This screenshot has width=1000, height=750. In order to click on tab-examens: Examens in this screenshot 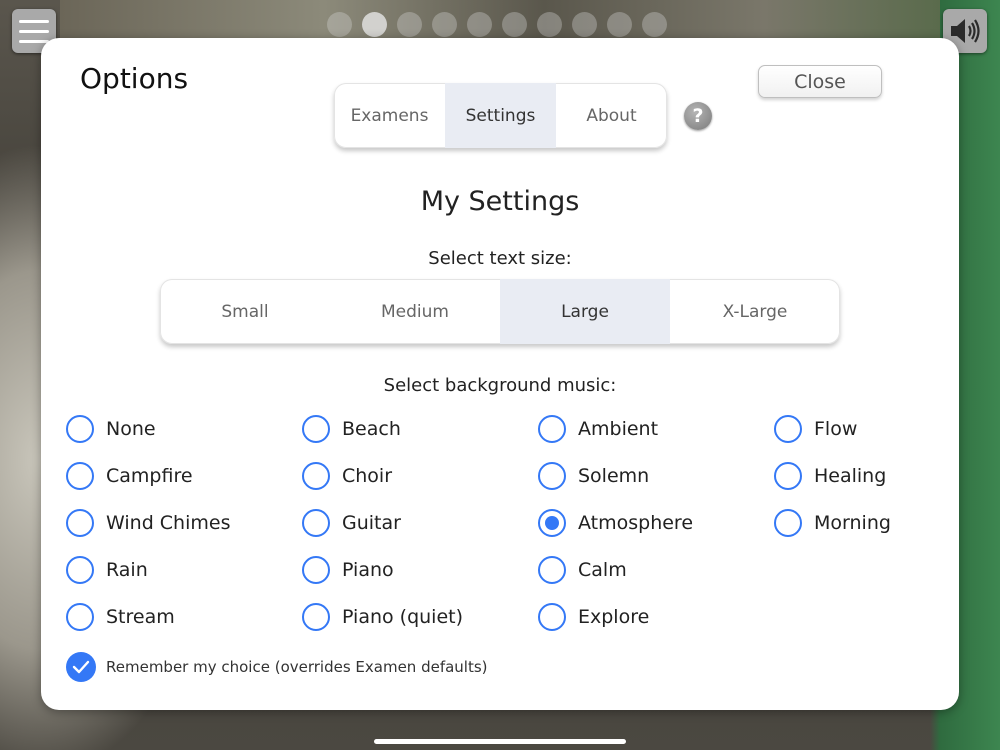, I will do `click(389, 115)`.